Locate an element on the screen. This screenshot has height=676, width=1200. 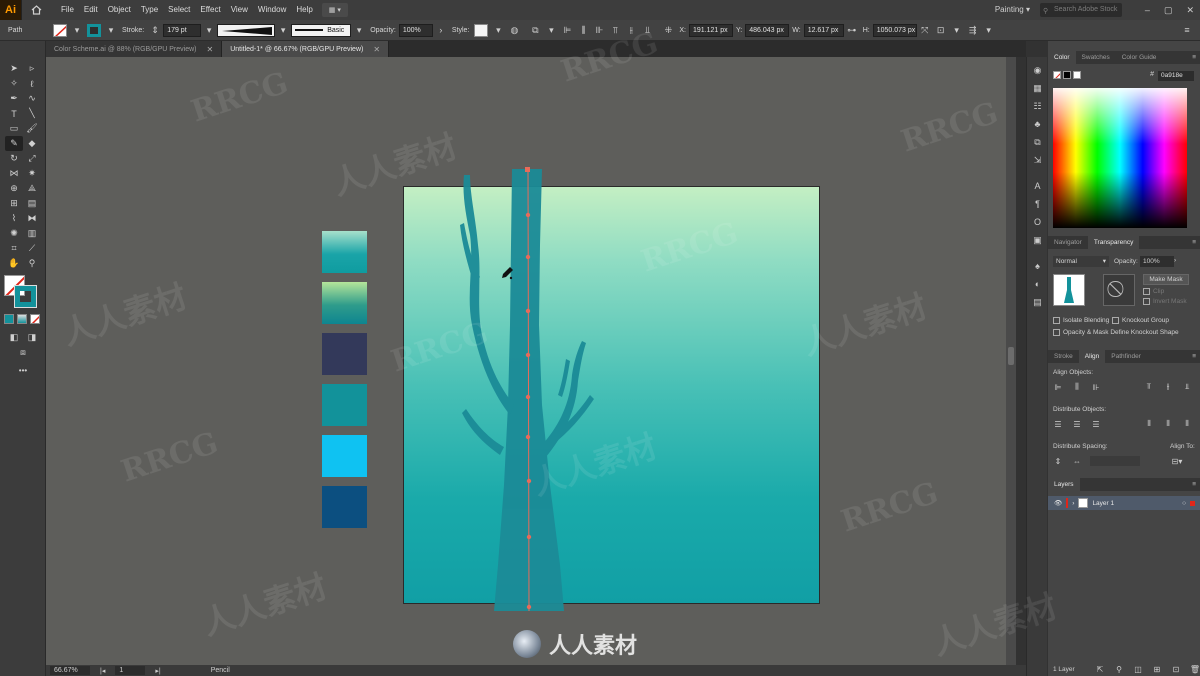
swatch-gradient-green-teal is located at coordinates (344, 303).